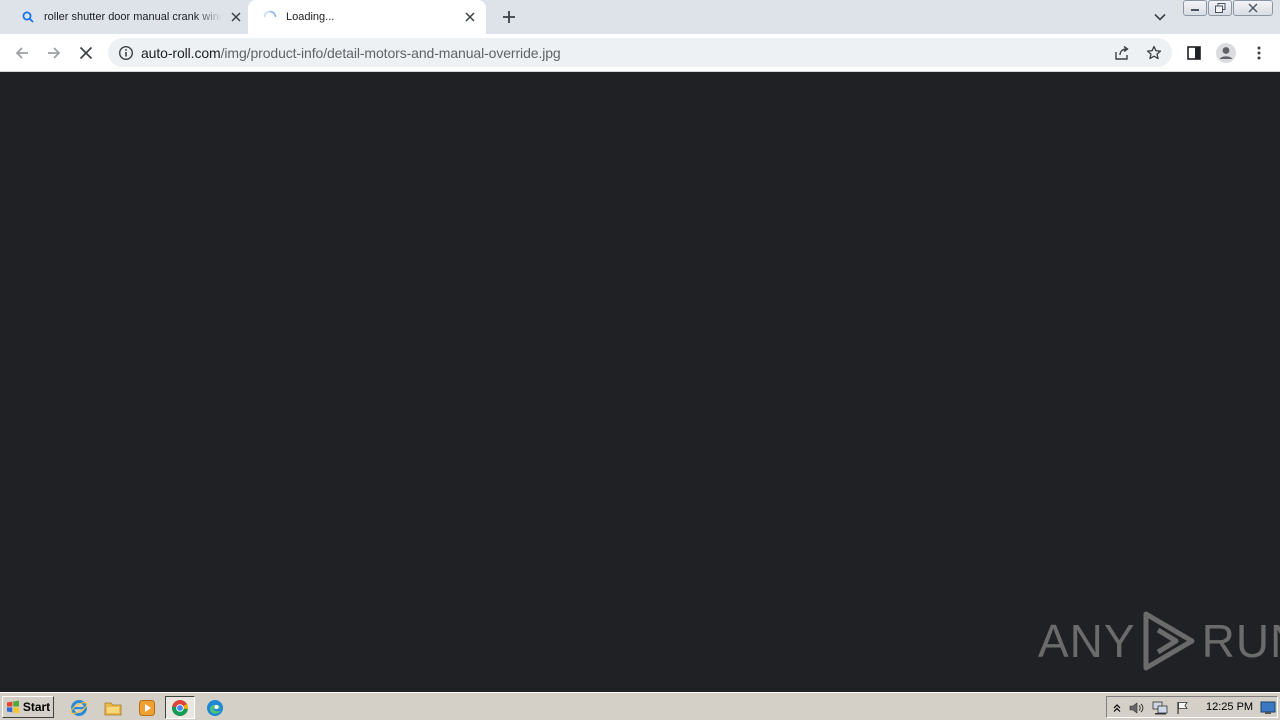 The width and height of the screenshot is (1280, 720). I want to click on side-panel-button, so click(1194, 53).